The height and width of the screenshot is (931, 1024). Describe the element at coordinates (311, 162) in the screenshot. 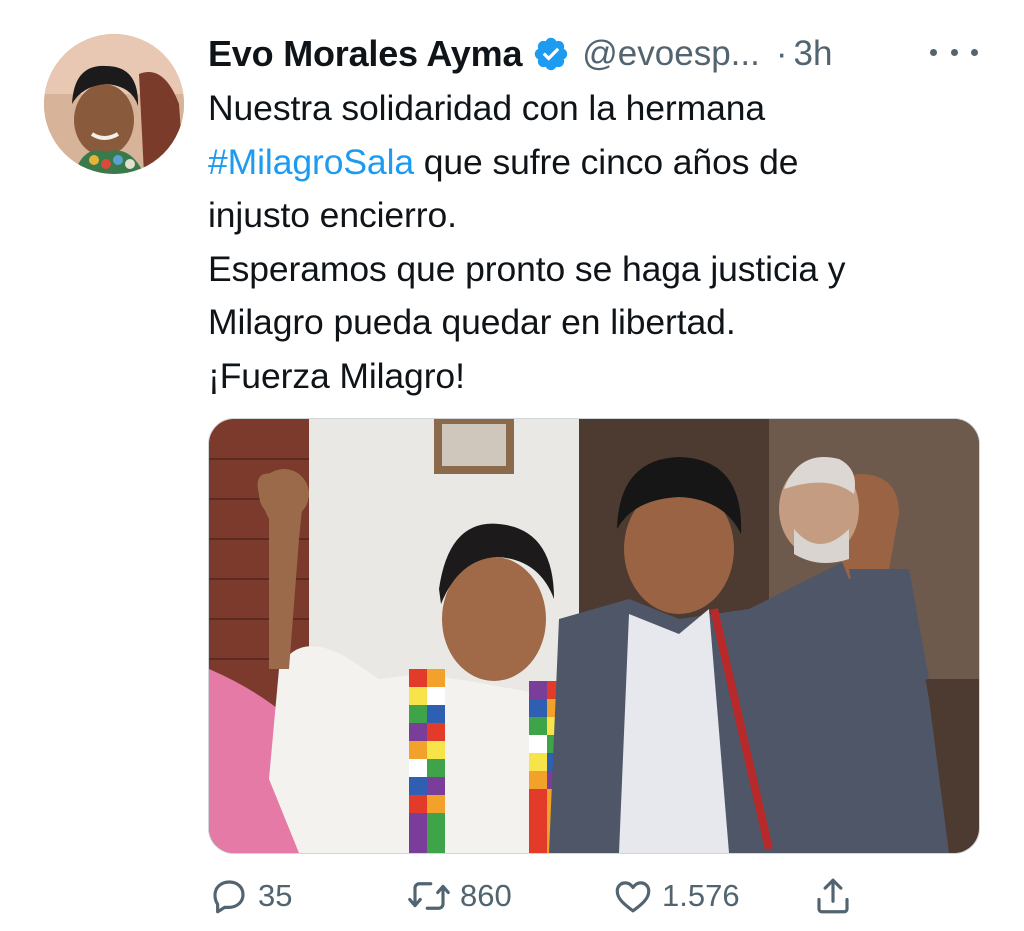

I see `hashtag-link: #MilagroSala` at that location.